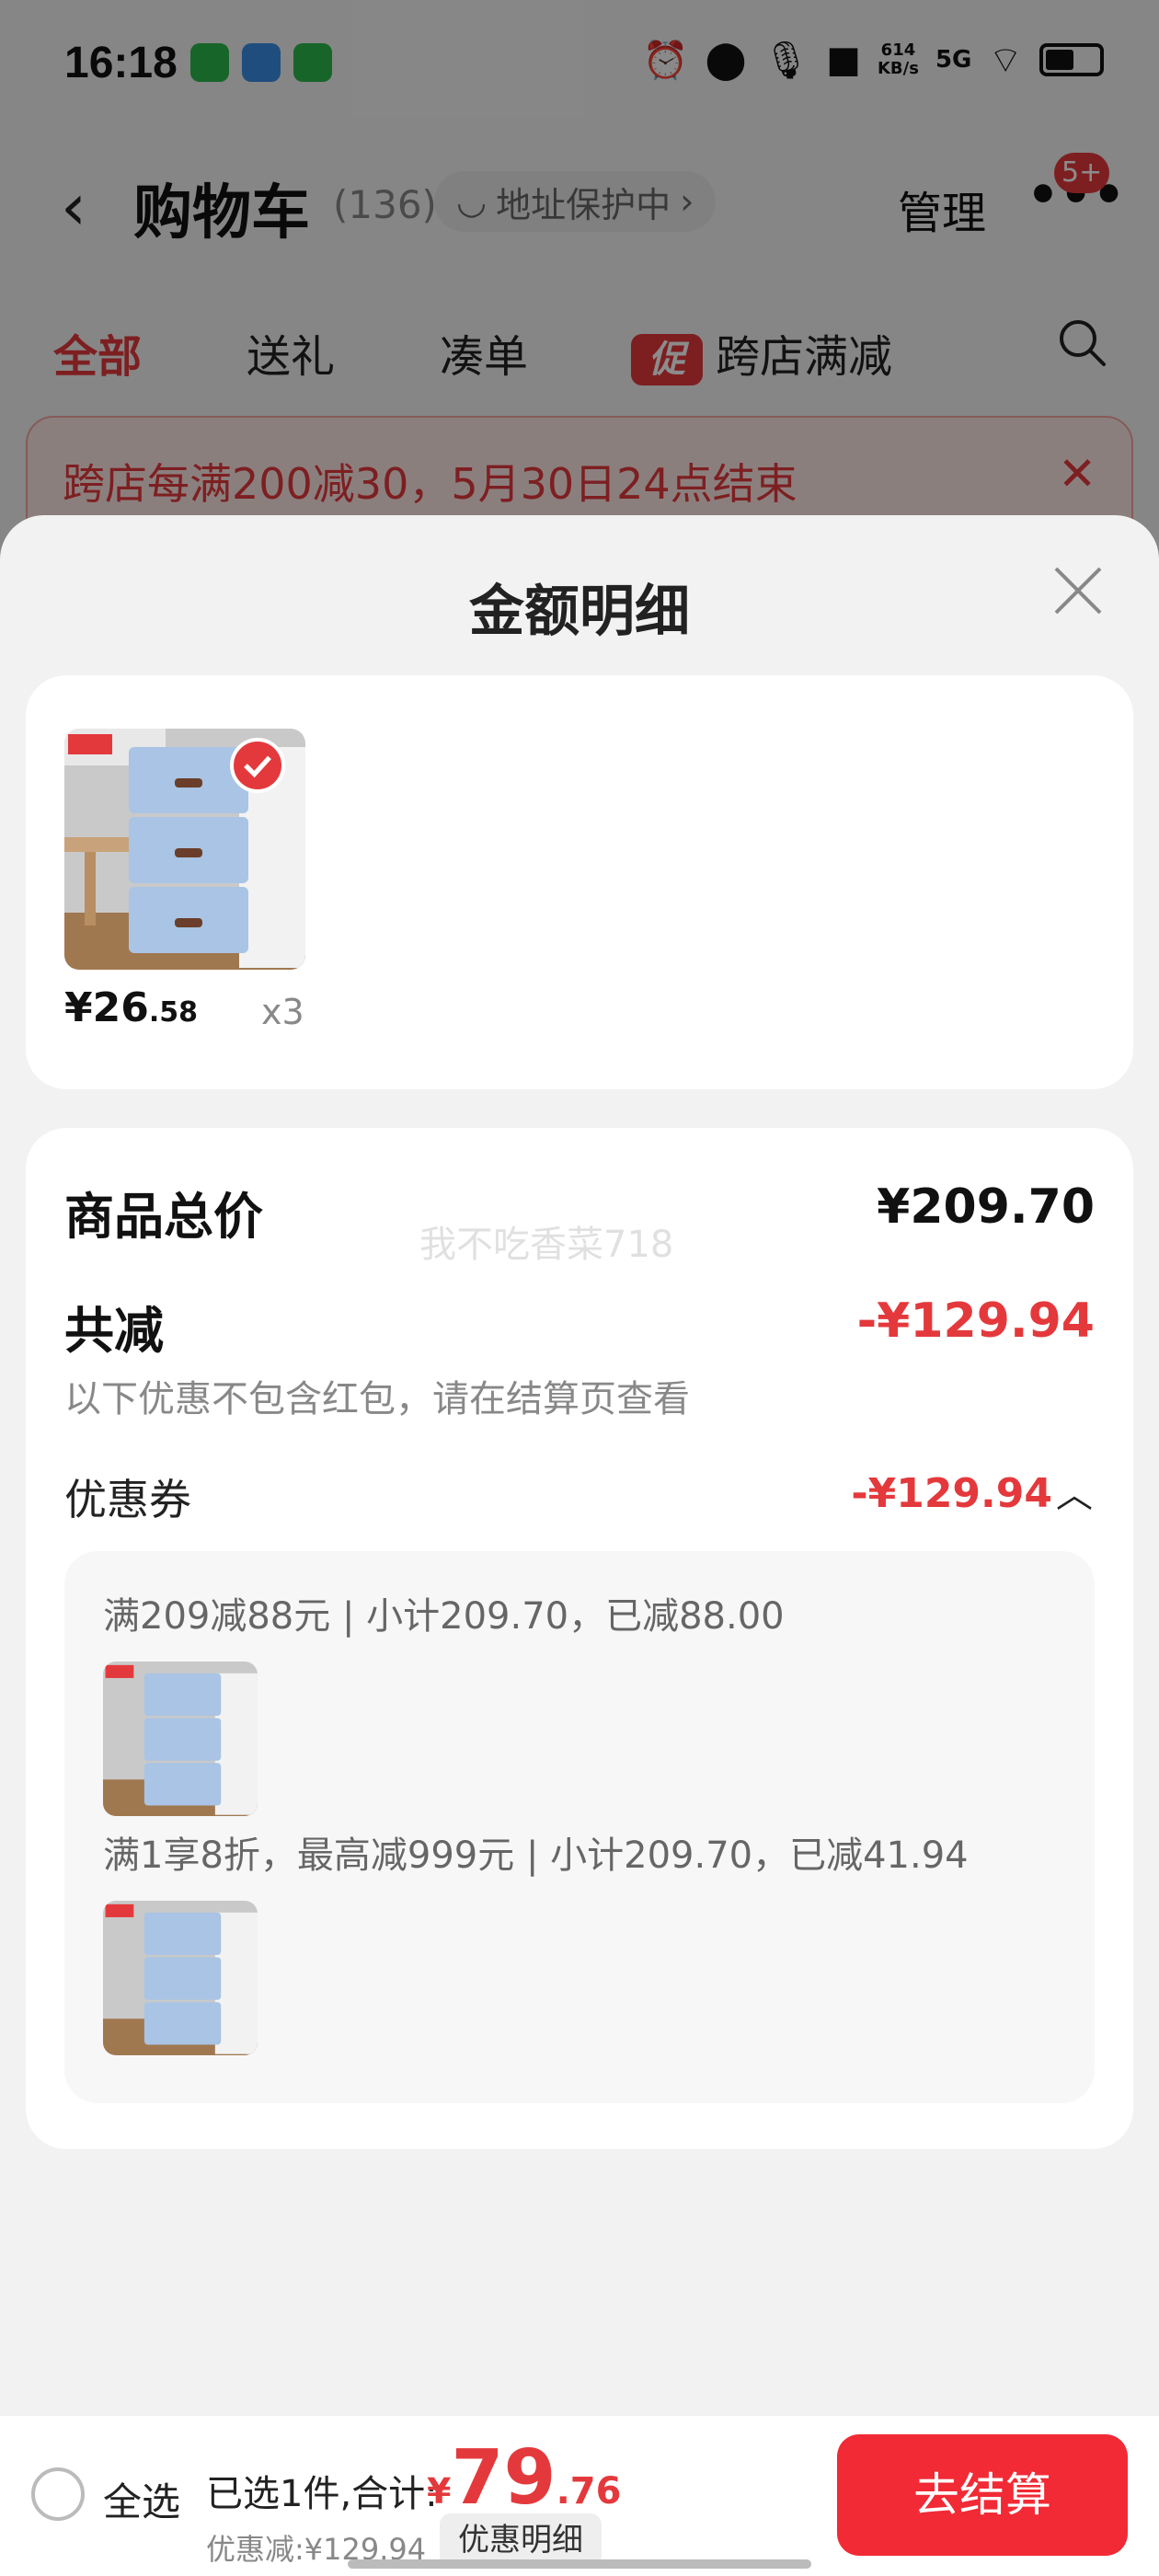  What do you see at coordinates (546, 1245) in the screenshot?
I see `watermark: 我不吃香菜718` at bounding box center [546, 1245].